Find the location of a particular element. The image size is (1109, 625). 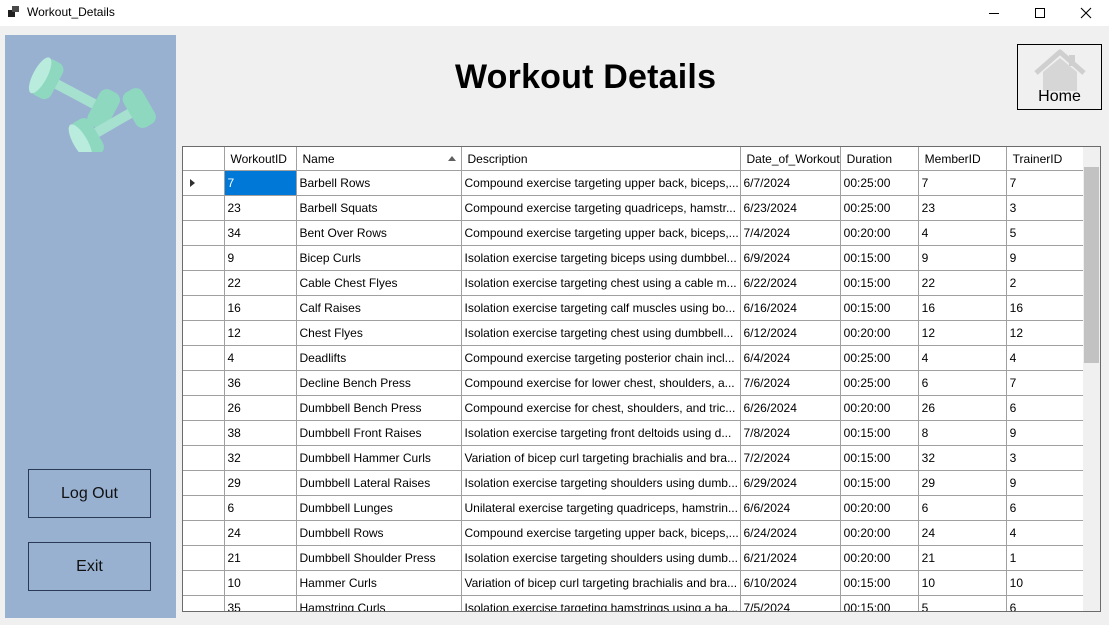

cell-trainerid: 12 is located at coordinates (1045, 333).